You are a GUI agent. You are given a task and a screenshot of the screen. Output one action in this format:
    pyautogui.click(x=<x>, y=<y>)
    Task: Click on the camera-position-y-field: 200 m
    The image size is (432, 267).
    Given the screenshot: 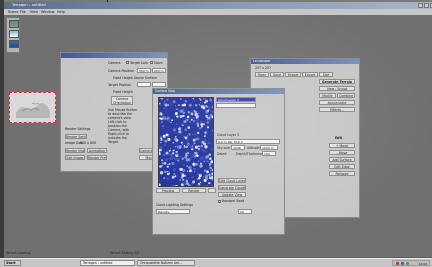 What is the action you would take?
    pyautogui.click(x=159, y=70)
    